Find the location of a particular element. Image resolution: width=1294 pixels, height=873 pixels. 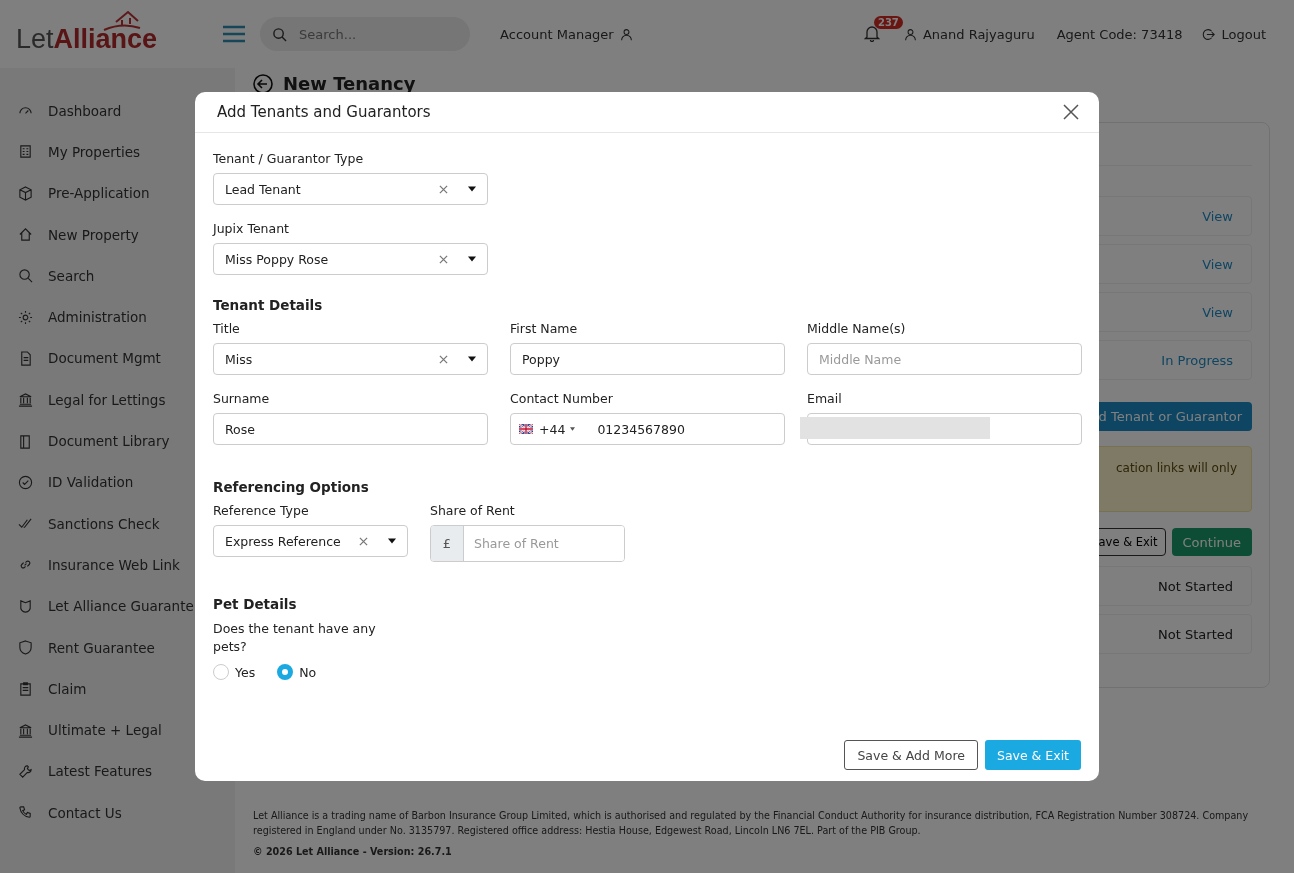

field-label: Tenant / Guarantor Type is located at coordinates (289, 158).